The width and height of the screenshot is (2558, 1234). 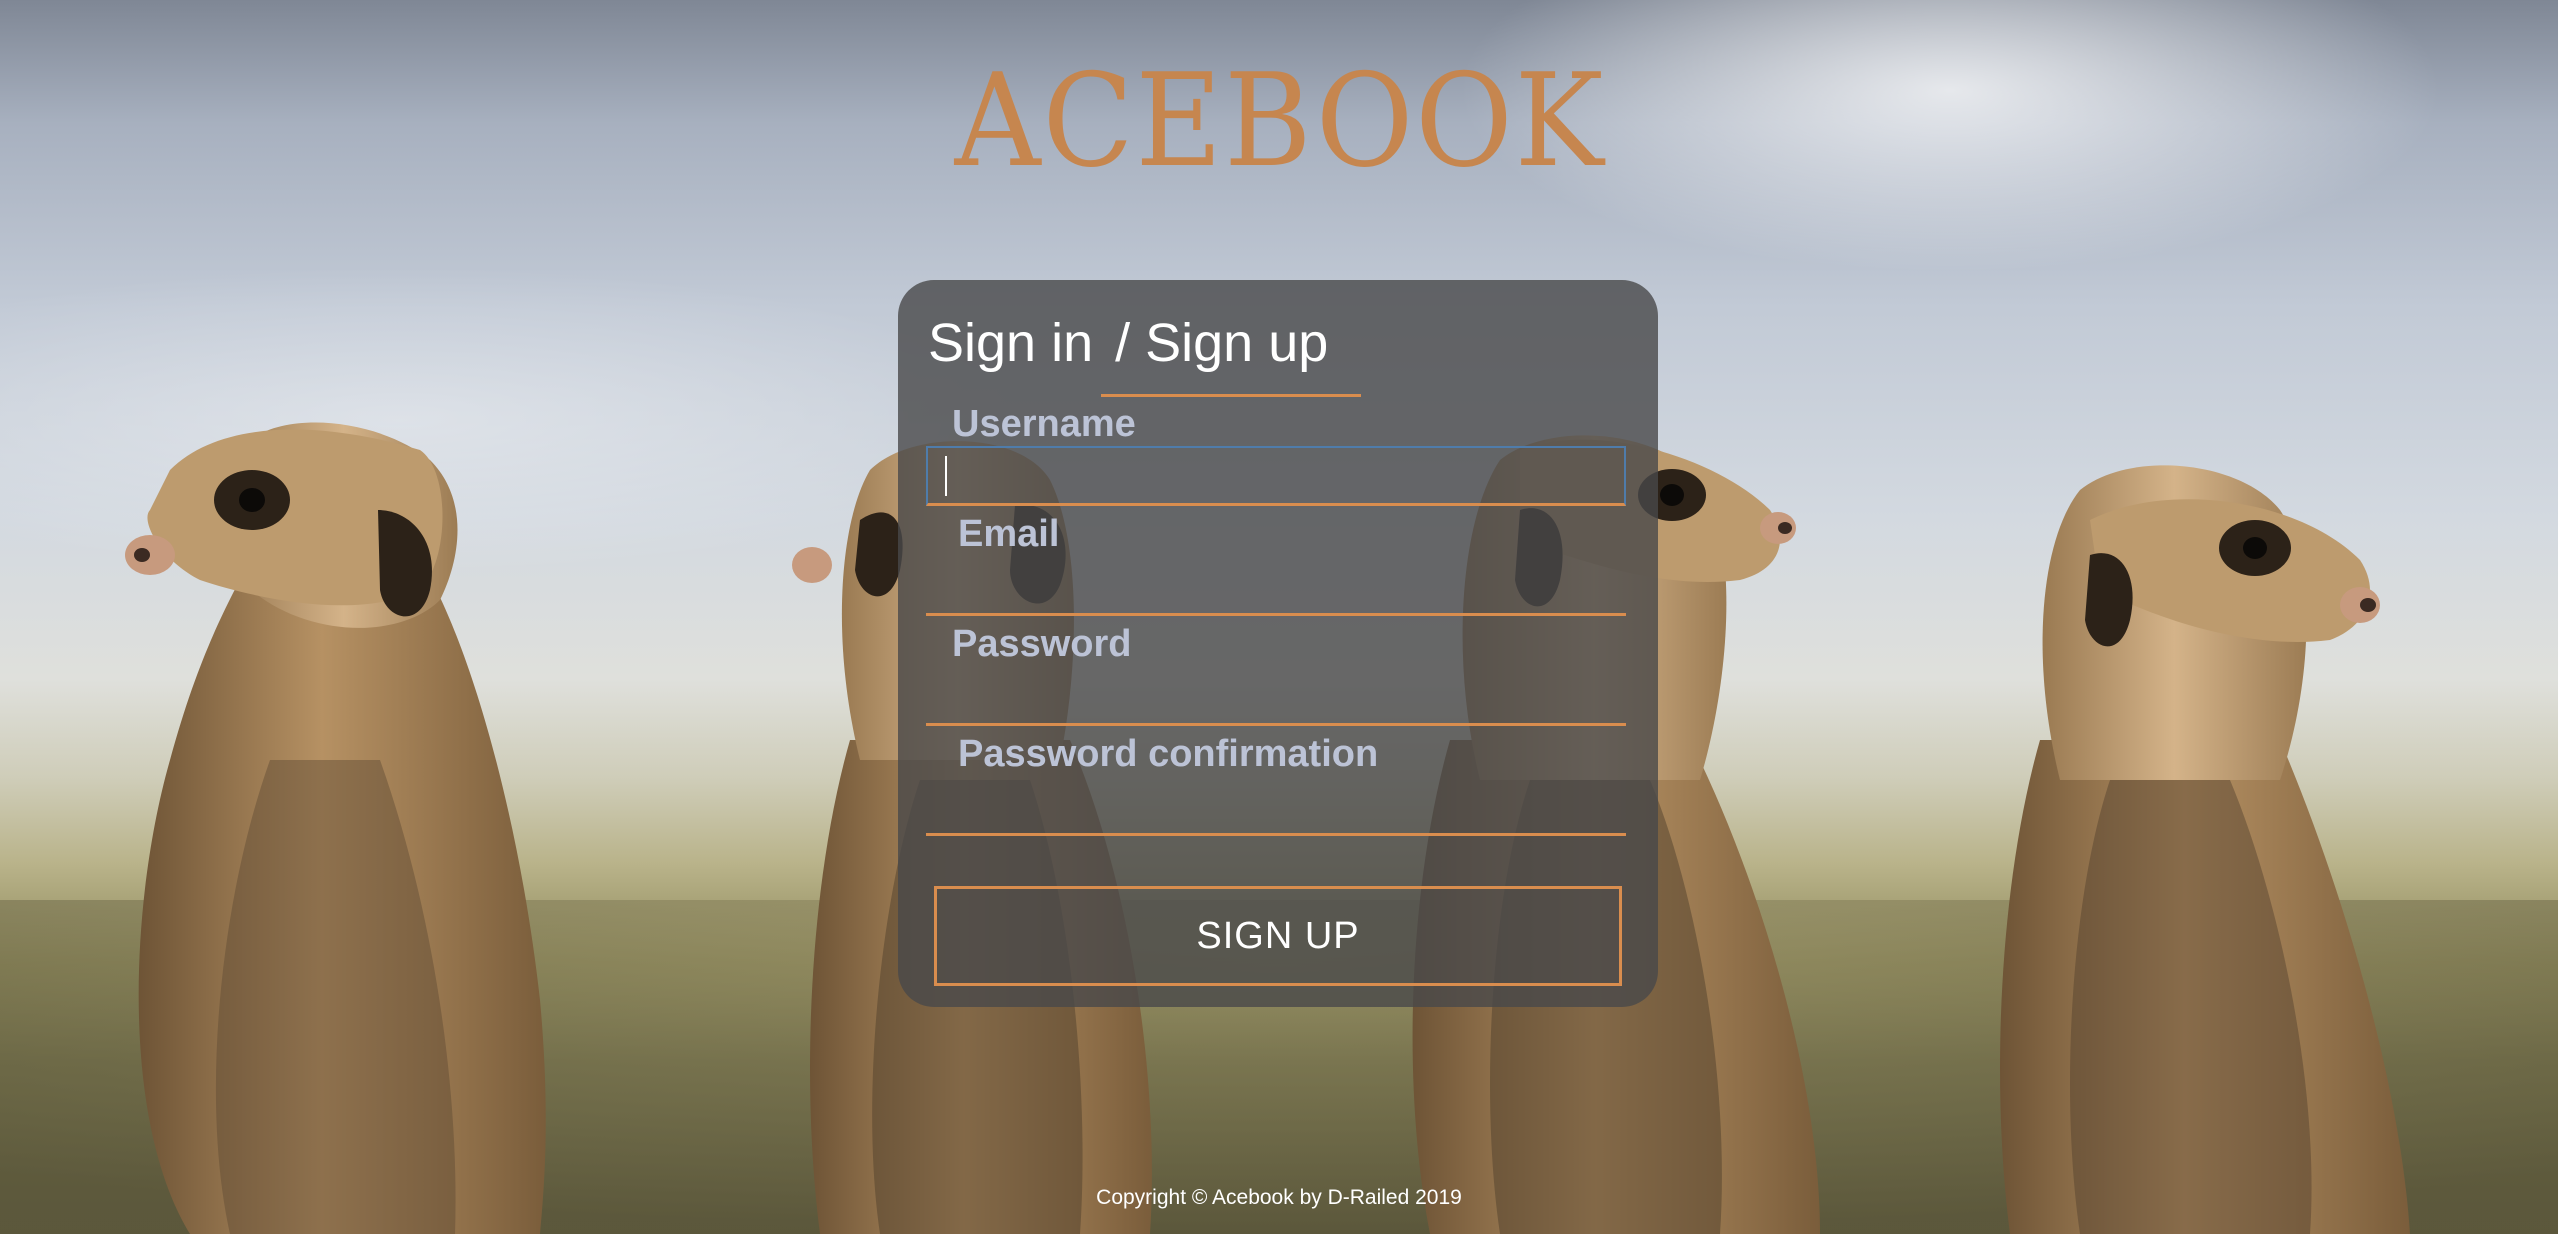 I want to click on tab-sign-in: Sign in, so click(x=1010, y=343).